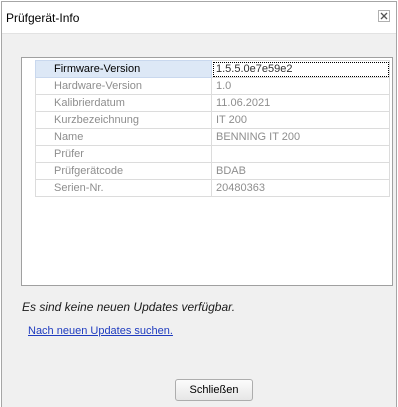 Image resolution: width=398 pixels, height=407 pixels. I want to click on info-row-value: BENNING IT 200, so click(300, 137).